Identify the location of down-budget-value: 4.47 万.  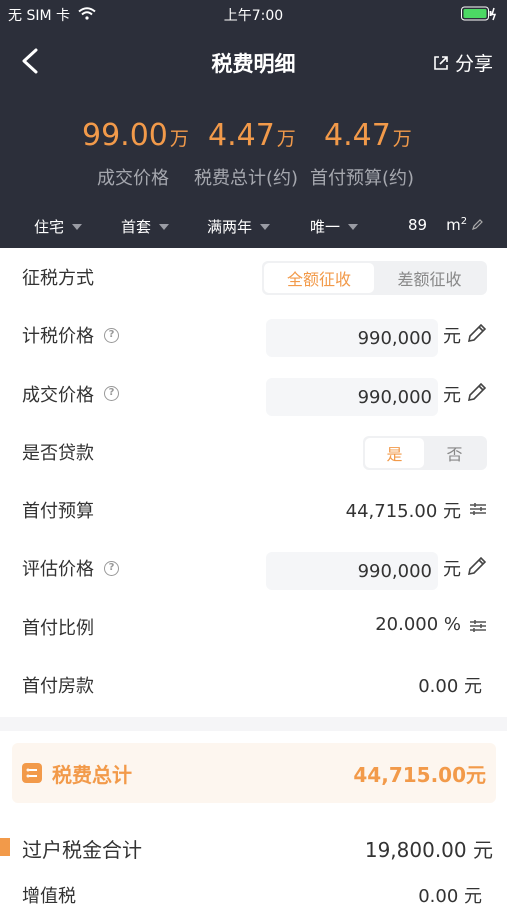
(368, 135).